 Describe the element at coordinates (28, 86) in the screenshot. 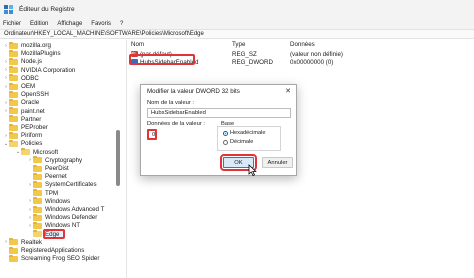

I see `tree-item-label: OEM` at that location.